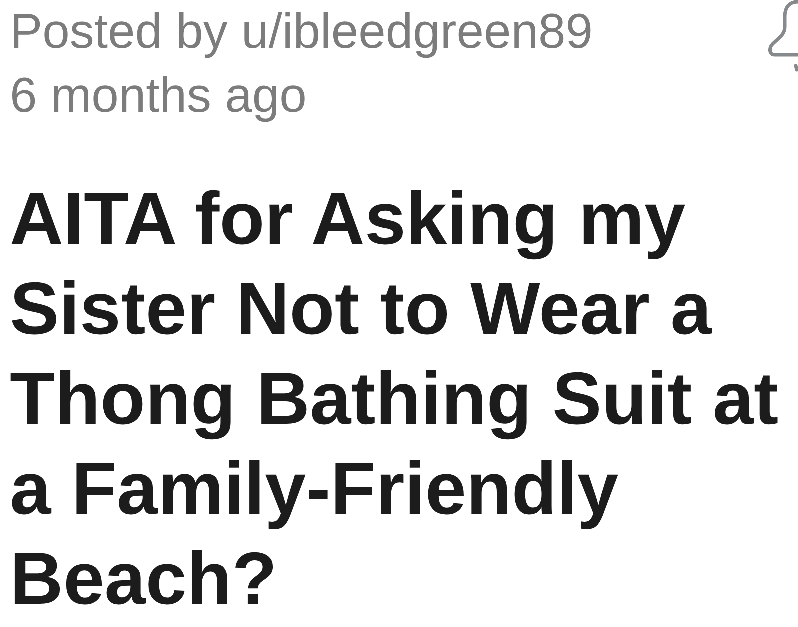 Image resolution: width=798 pixels, height=627 pixels. What do you see at coordinates (159, 96) in the screenshot?
I see `post-time: 6 months ago` at bounding box center [159, 96].